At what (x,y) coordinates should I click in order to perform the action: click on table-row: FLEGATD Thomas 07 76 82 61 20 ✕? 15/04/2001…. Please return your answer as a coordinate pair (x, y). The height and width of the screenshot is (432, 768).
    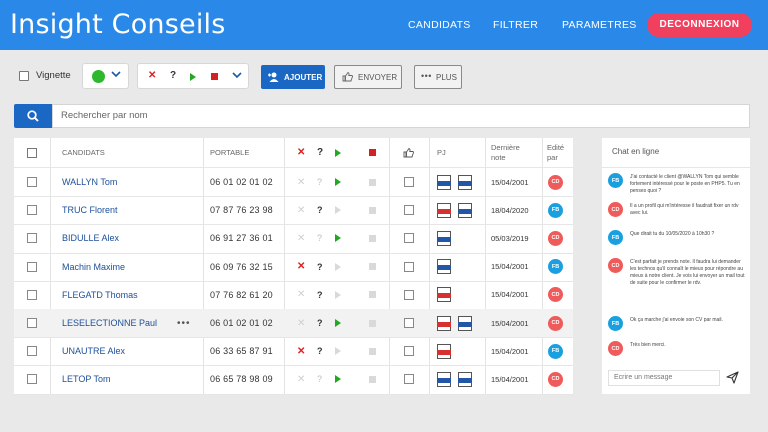
    Looking at the image, I should click on (293, 295).